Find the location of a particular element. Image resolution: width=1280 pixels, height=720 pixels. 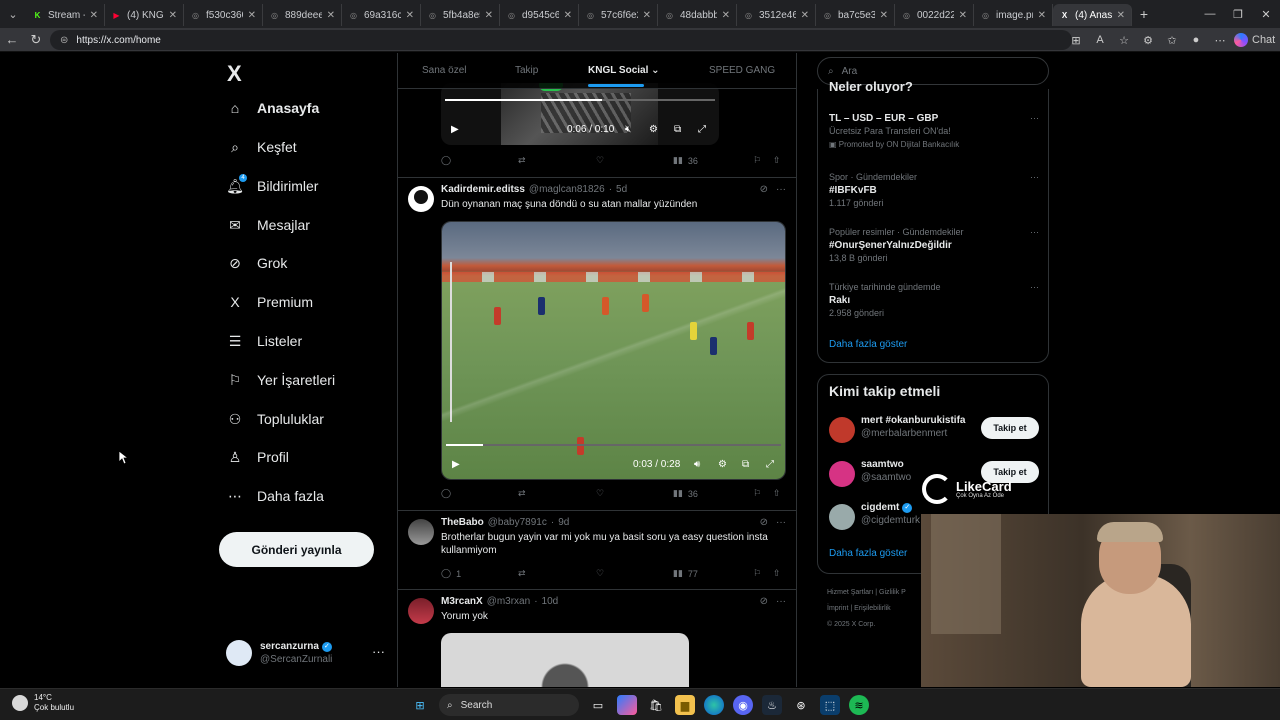

chevron-down-icon: ⌄ is located at coordinates (655, 70).